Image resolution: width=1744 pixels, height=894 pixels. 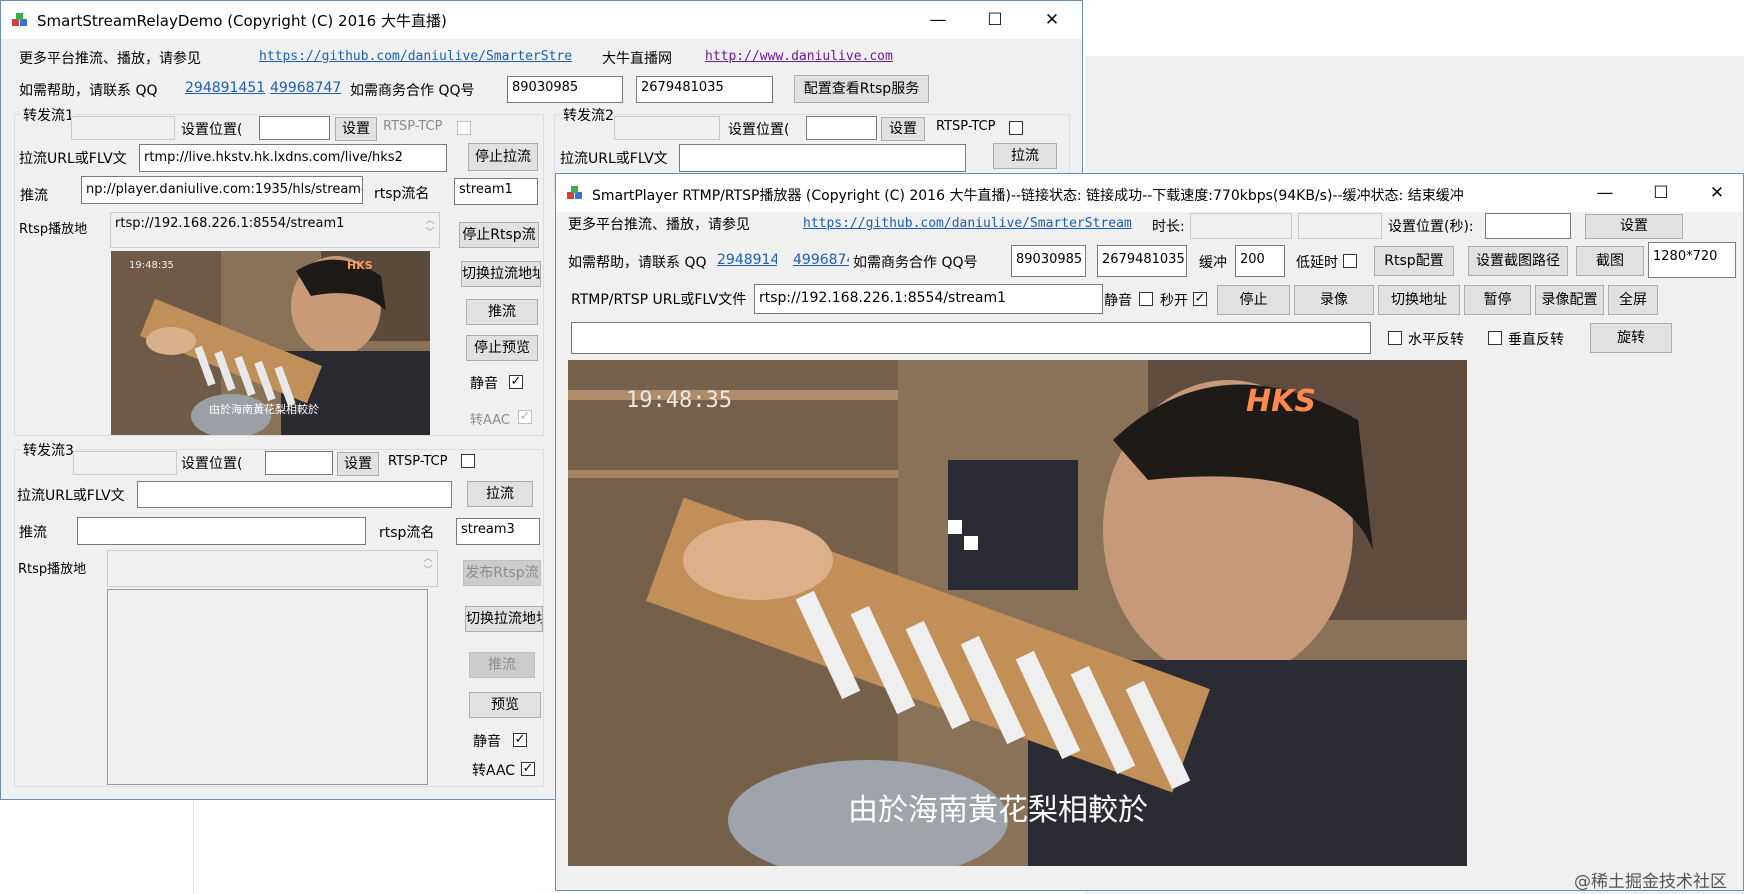 What do you see at coordinates (502, 573) in the screenshot?
I see `group3-publish-rtsp-button: 发布Rtsp流` at bounding box center [502, 573].